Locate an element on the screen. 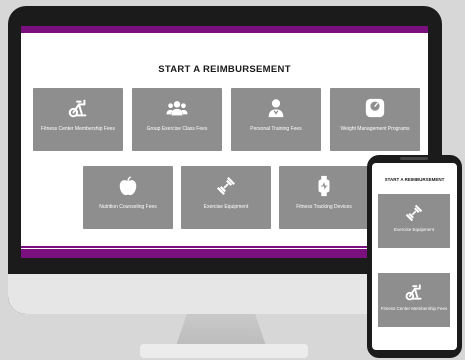  tile-group-exercise: Group Exercise Class Fees is located at coordinates (177, 119).